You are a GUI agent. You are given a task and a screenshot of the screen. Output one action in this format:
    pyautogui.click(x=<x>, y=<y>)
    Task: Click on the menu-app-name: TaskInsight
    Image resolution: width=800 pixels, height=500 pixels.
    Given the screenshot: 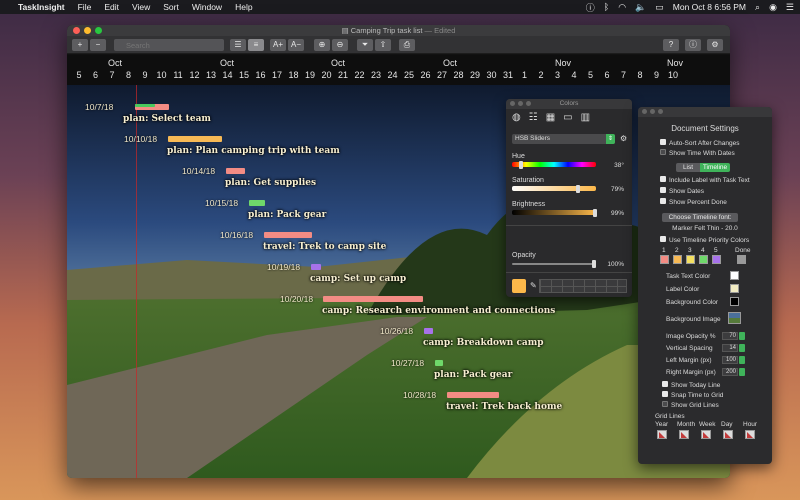 What is the action you would take?
    pyautogui.click(x=41, y=7)
    